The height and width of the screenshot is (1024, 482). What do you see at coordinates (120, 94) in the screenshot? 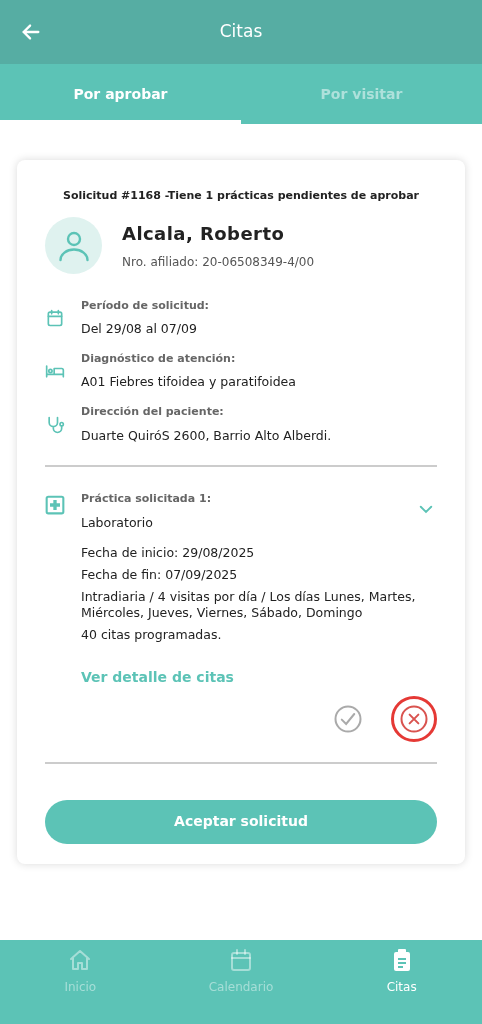
I see `tab: Por aprobar` at bounding box center [120, 94].